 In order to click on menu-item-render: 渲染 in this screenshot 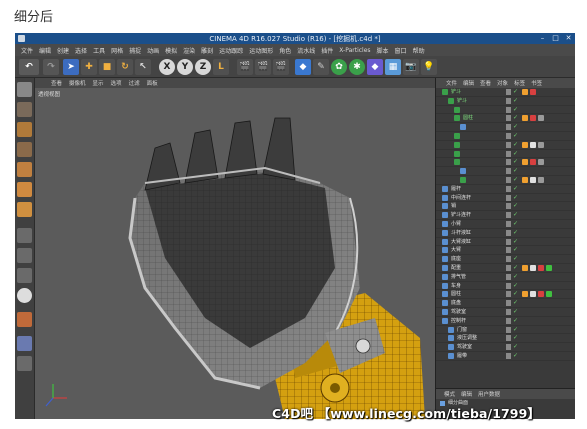, I will do `click(189, 50)`.